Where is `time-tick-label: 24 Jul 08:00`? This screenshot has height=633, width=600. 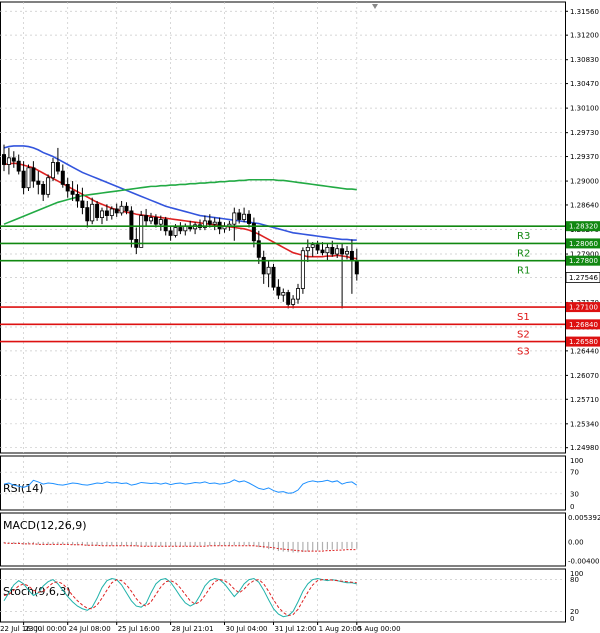 time-tick-label: 24 Jul 08:00 is located at coordinates (90, 629).